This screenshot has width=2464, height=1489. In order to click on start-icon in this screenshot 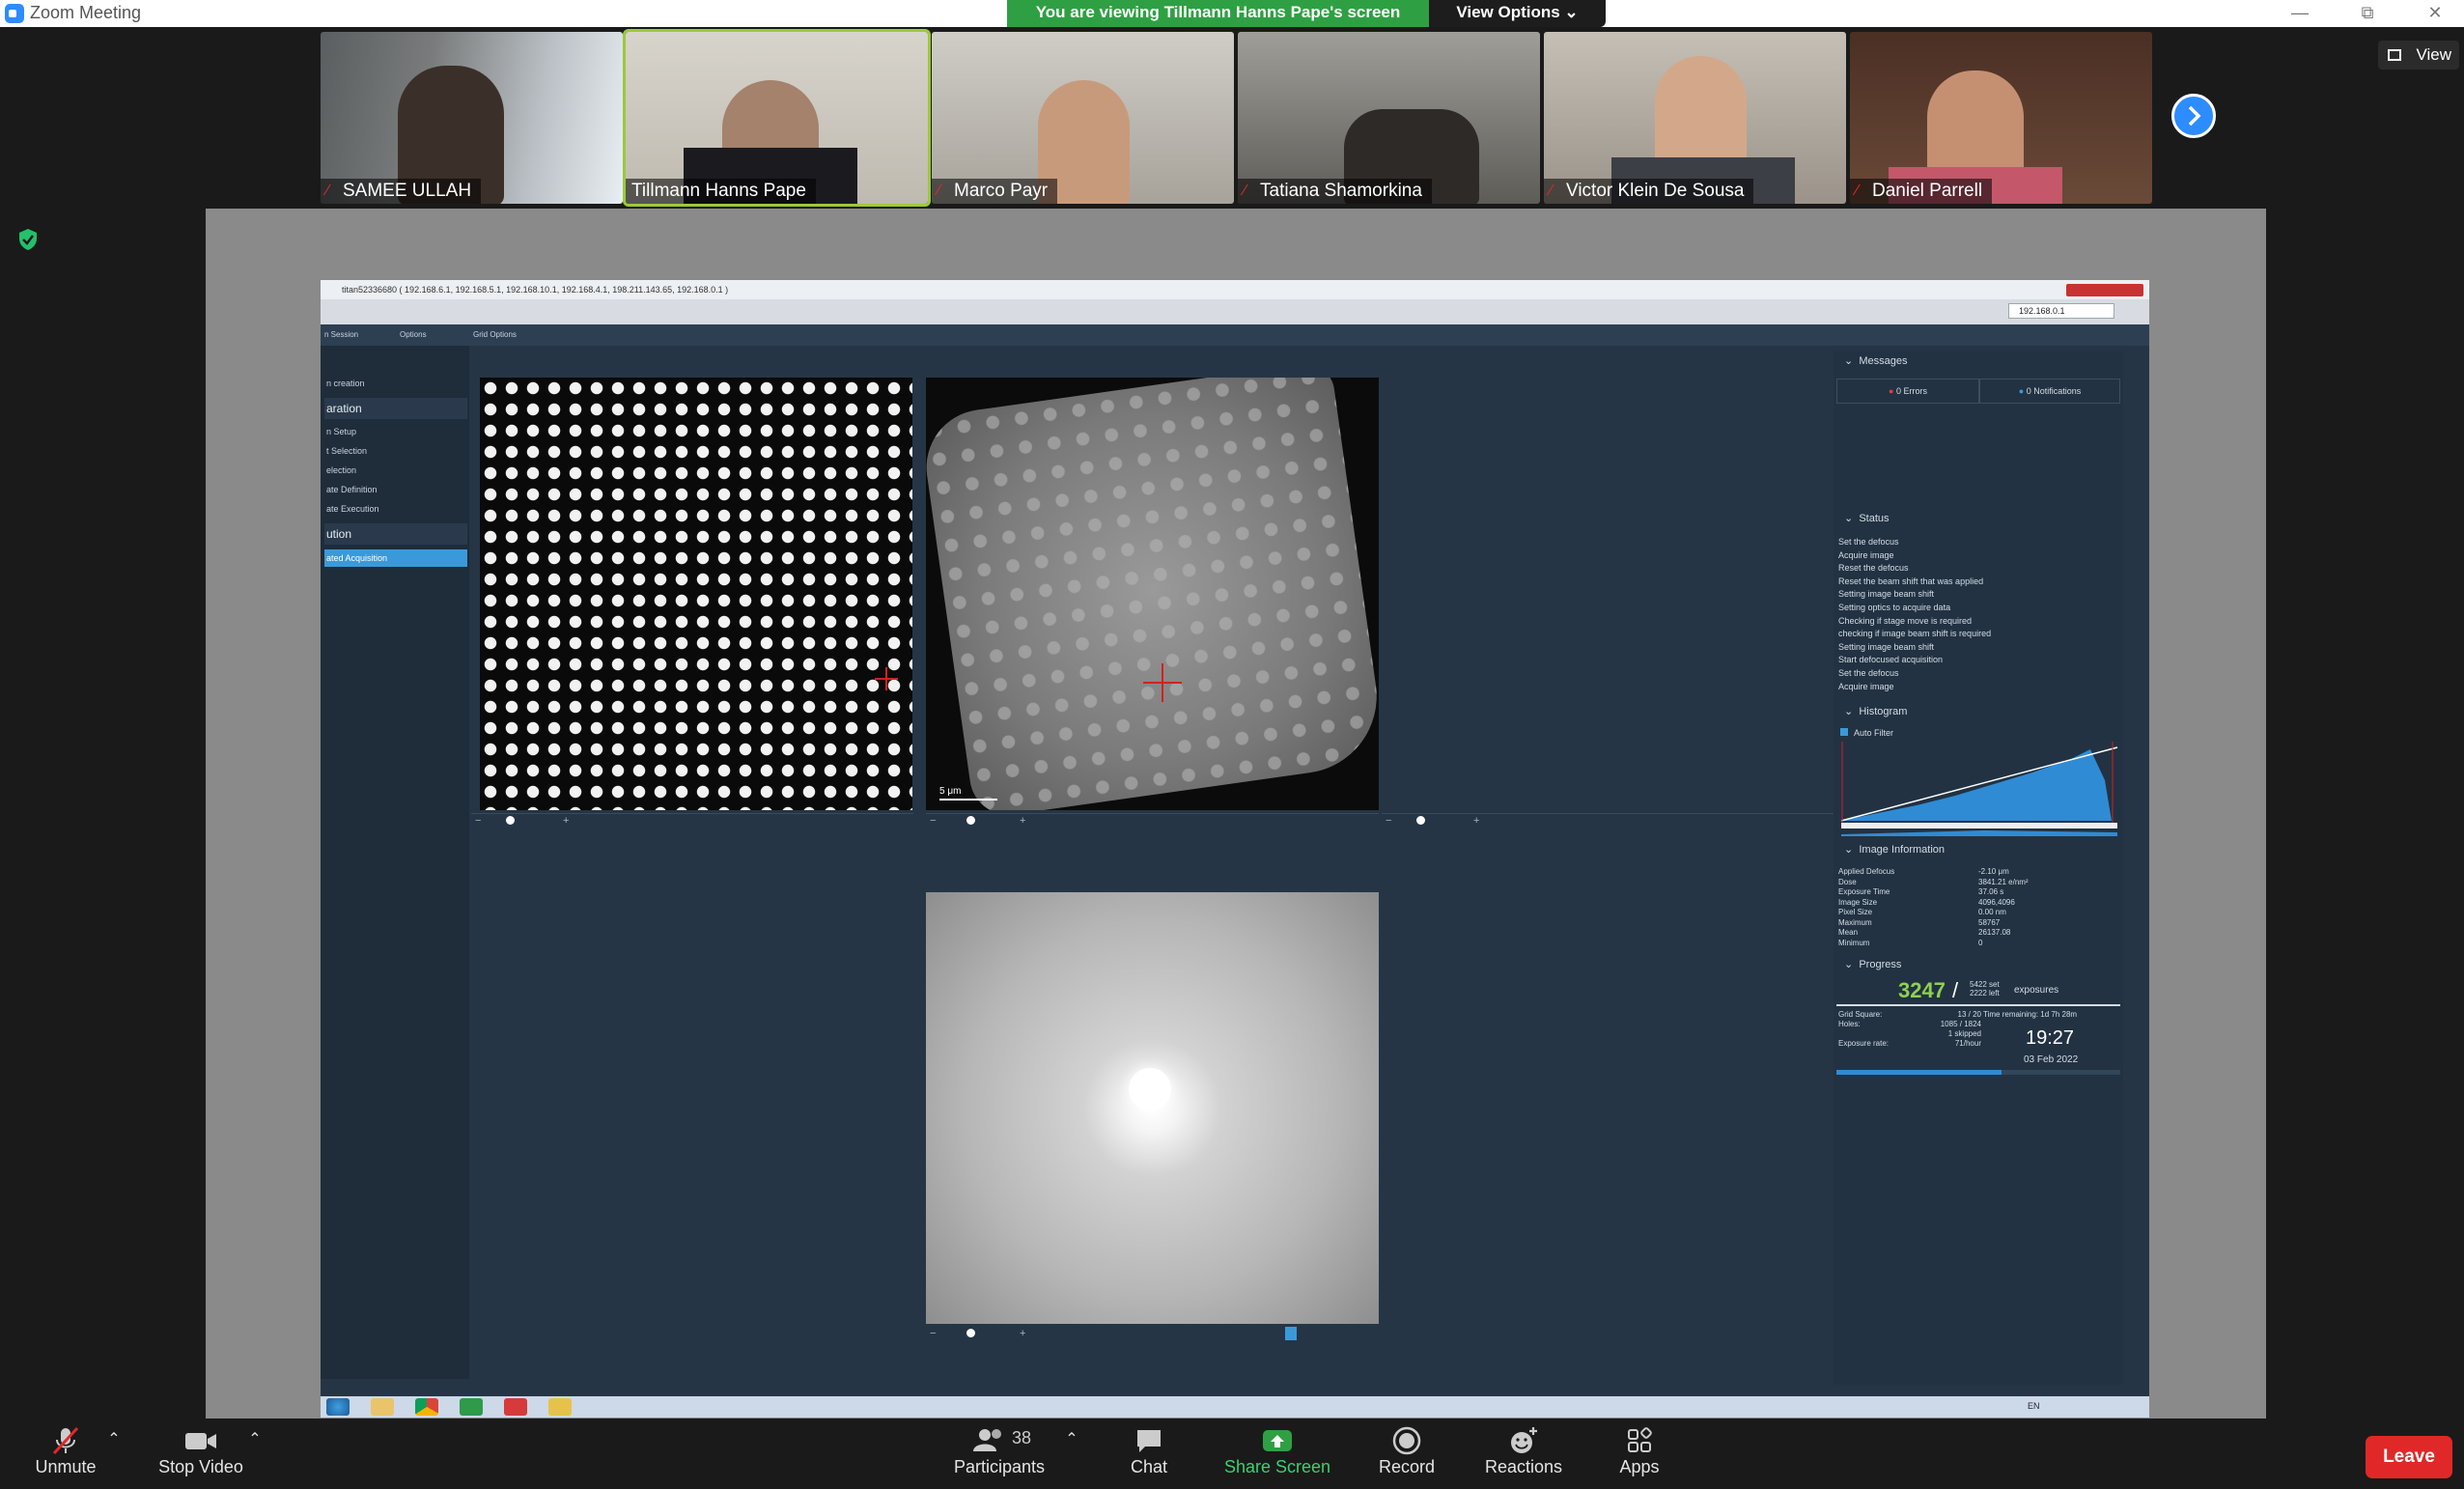, I will do `click(338, 1407)`.